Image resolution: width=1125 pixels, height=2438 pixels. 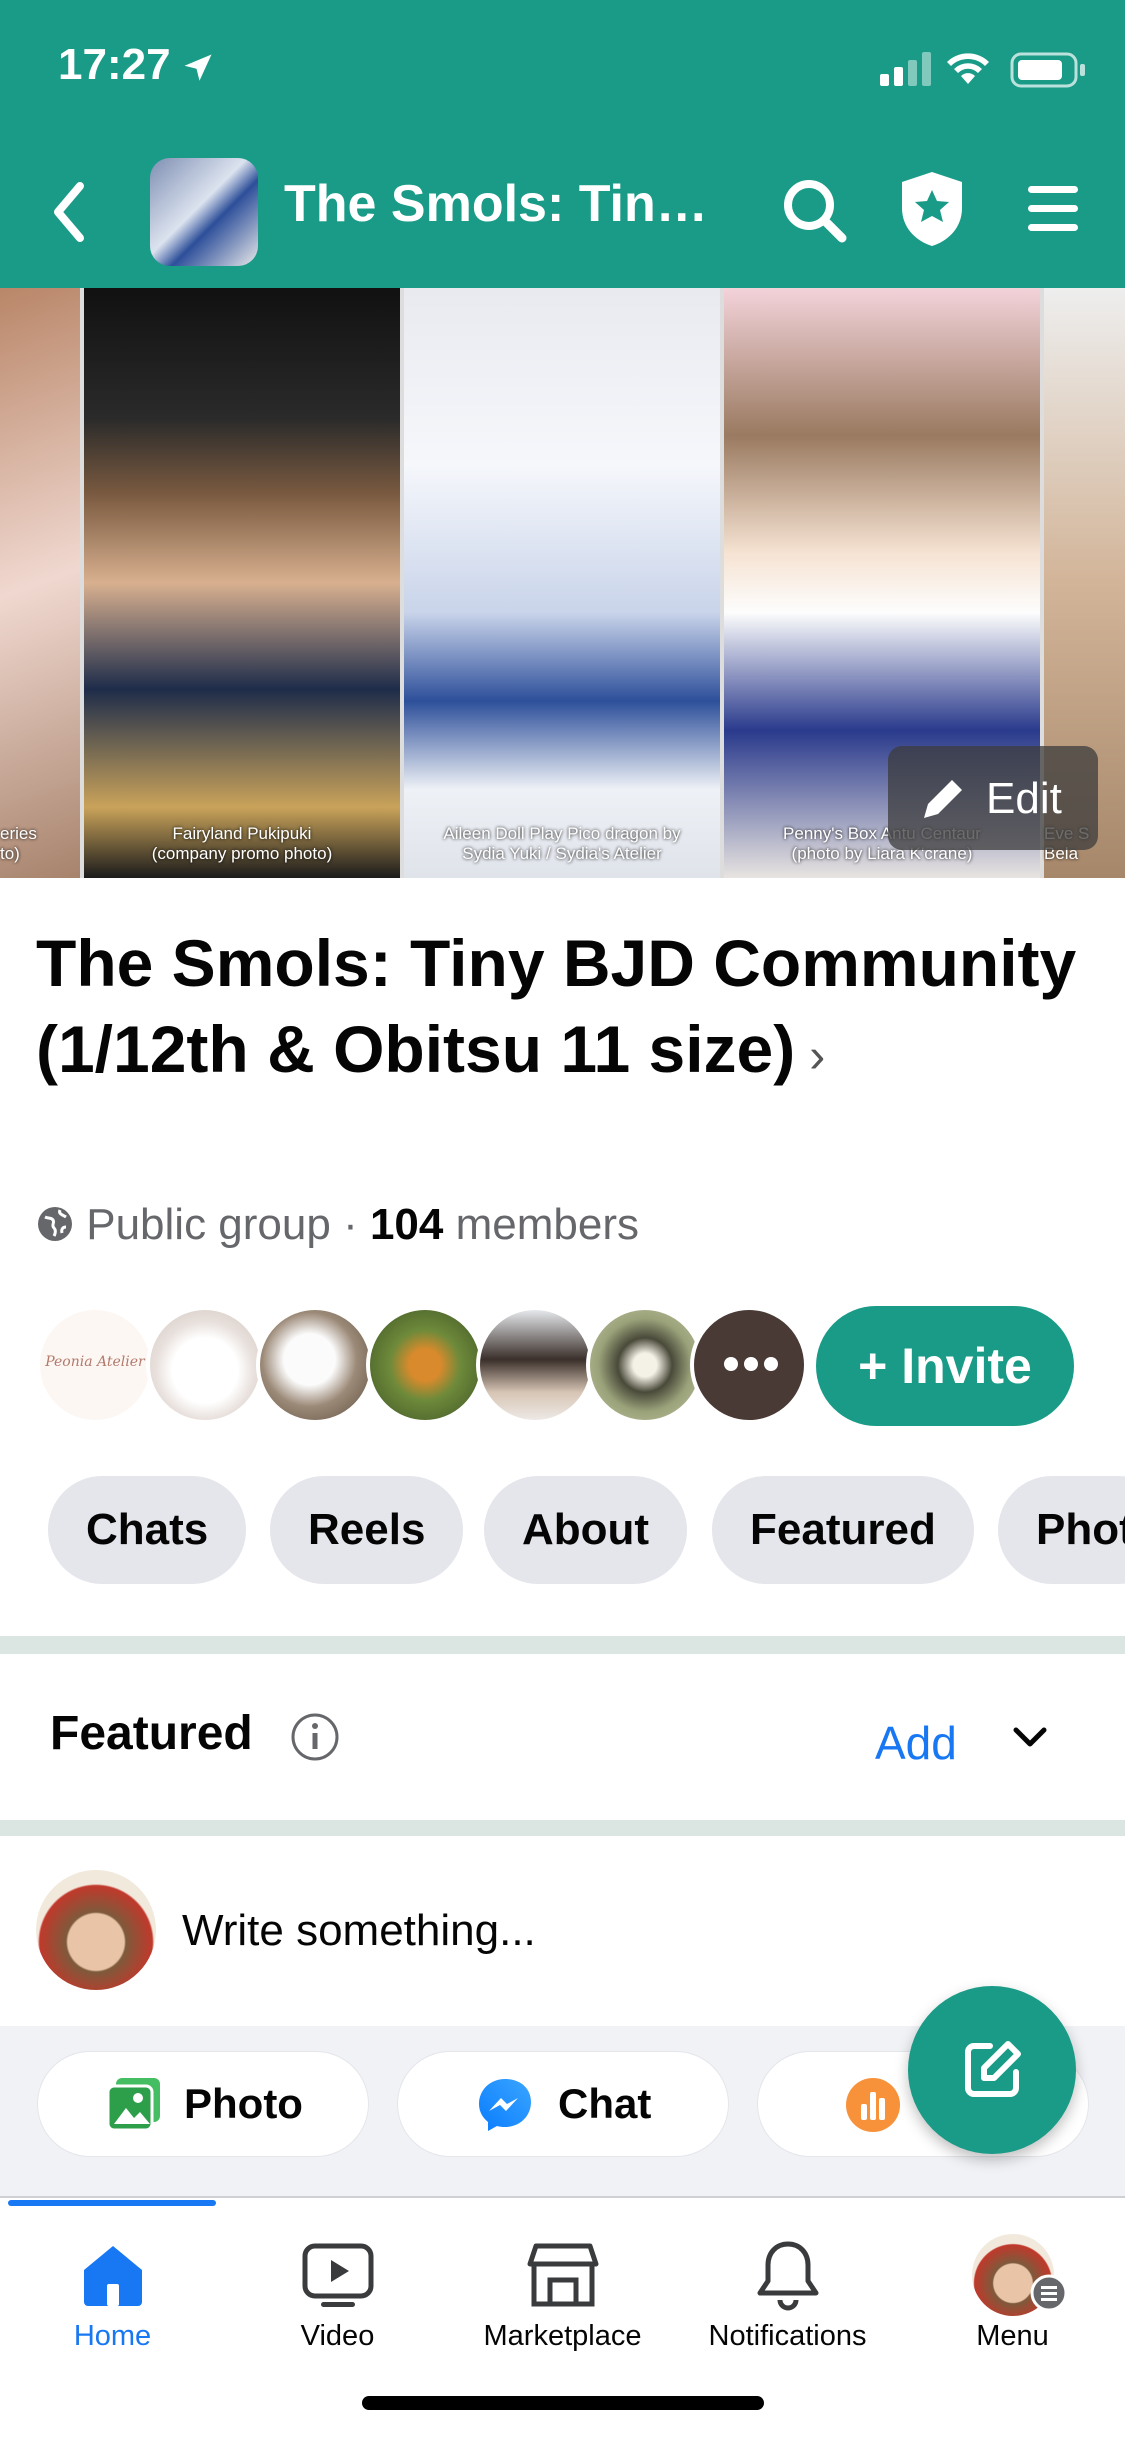 What do you see at coordinates (787, 2336) in the screenshot?
I see `nav-notifications-label: Notifications` at bounding box center [787, 2336].